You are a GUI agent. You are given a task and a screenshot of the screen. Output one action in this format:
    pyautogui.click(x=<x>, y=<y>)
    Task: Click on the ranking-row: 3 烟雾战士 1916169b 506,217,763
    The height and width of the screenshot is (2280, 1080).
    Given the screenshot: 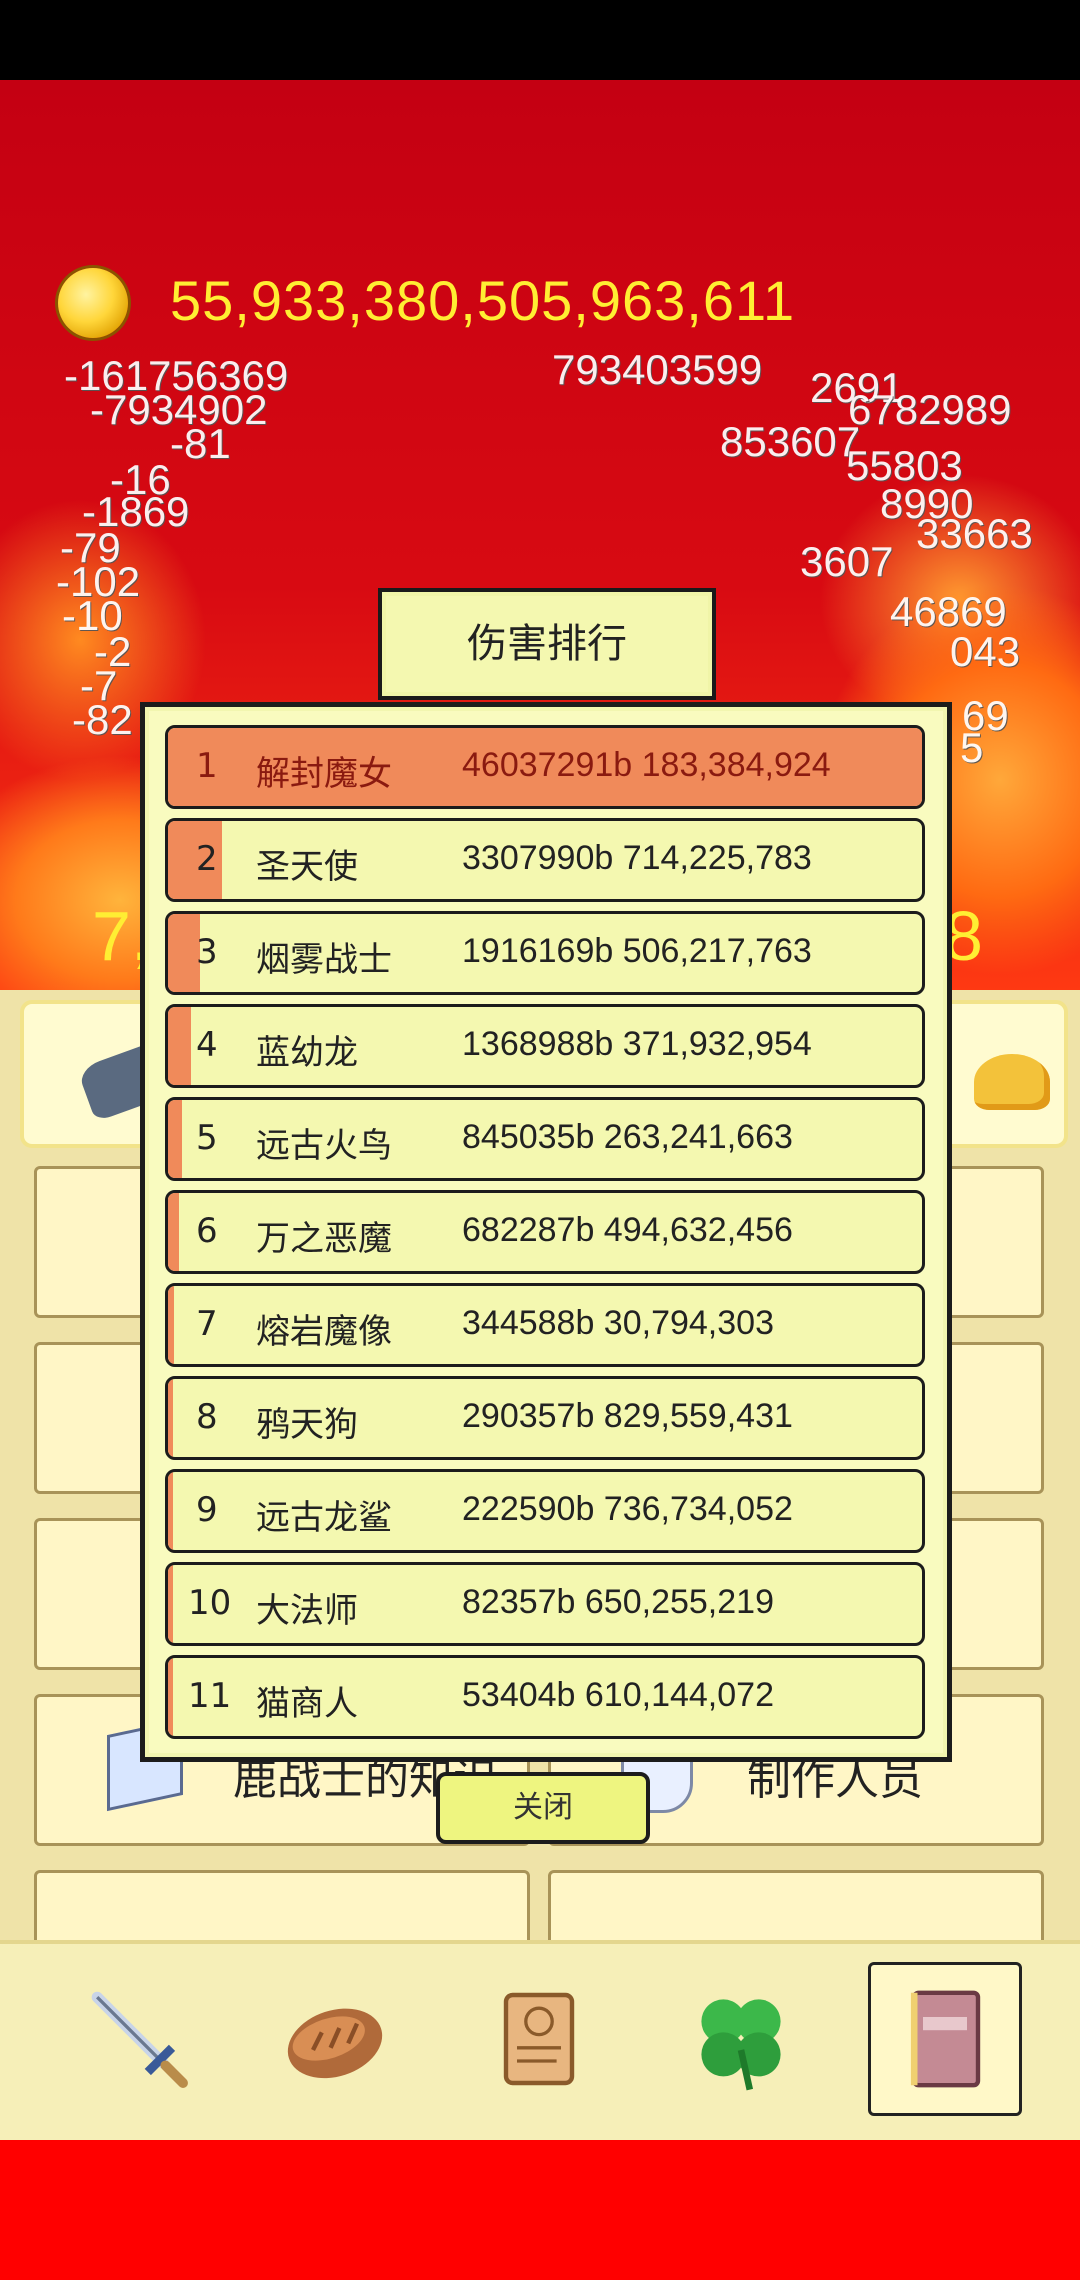 What is the action you would take?
    pyautogui.click(x=545, y=953)
    